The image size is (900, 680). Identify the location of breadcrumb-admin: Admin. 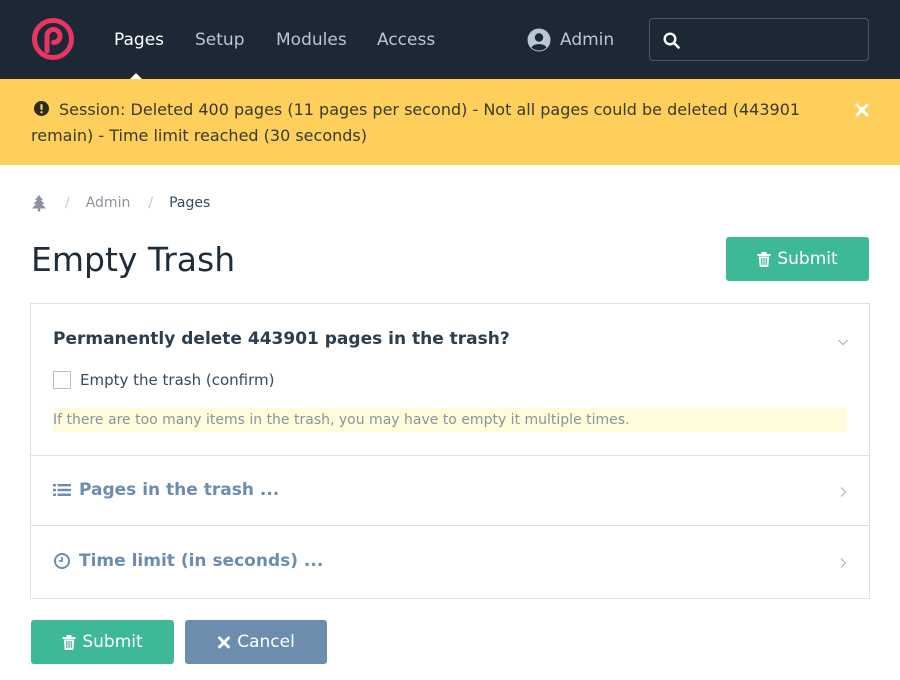
(108, 203).